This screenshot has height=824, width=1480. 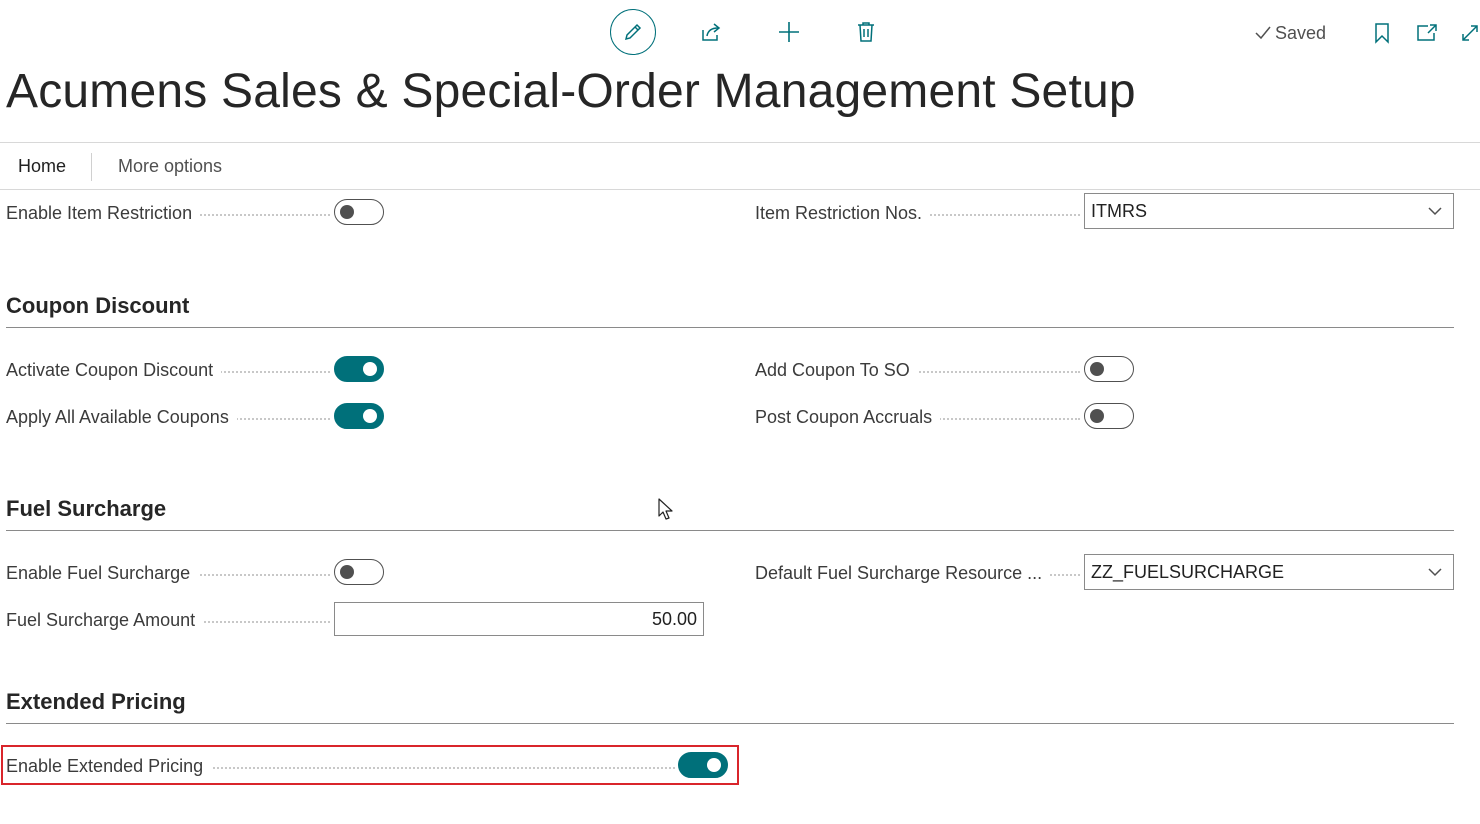 What do you see at coordinates (1109, 416) in the screenshot?
I see `post-coupon-accruals-toggle` at bounding box center [1109, 416].